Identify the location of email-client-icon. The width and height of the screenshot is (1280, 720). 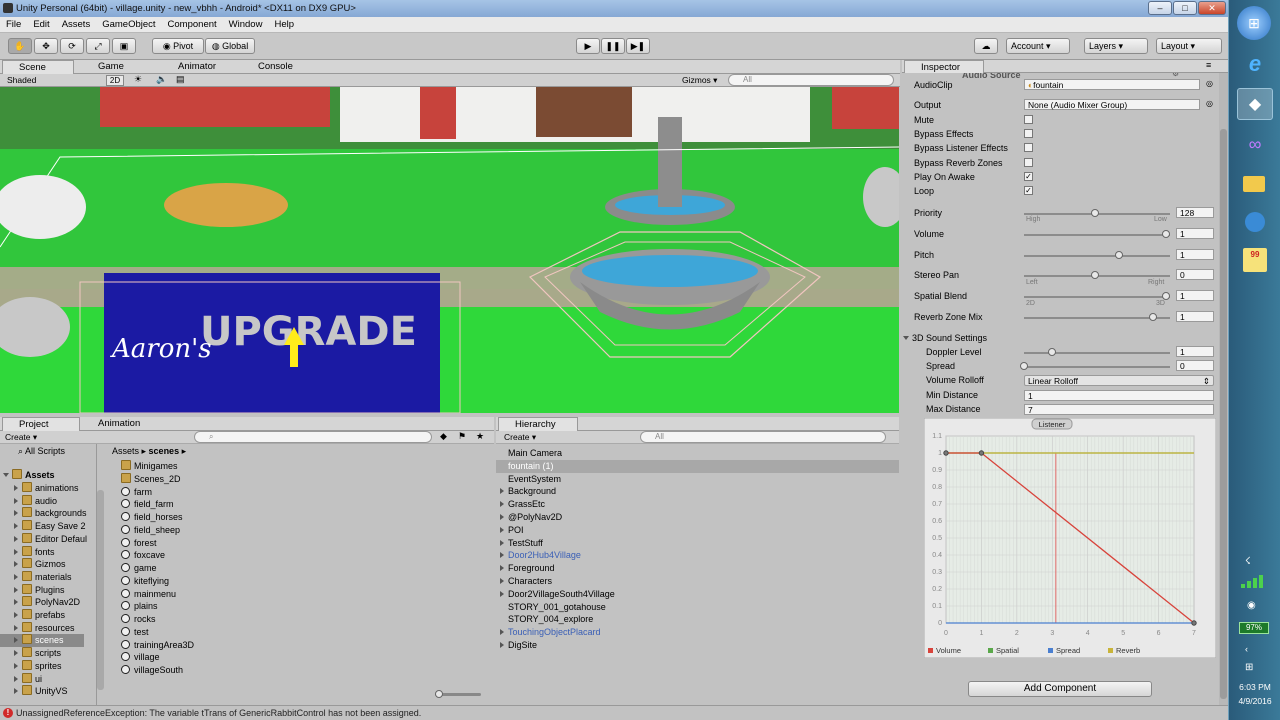
(1255, 222).